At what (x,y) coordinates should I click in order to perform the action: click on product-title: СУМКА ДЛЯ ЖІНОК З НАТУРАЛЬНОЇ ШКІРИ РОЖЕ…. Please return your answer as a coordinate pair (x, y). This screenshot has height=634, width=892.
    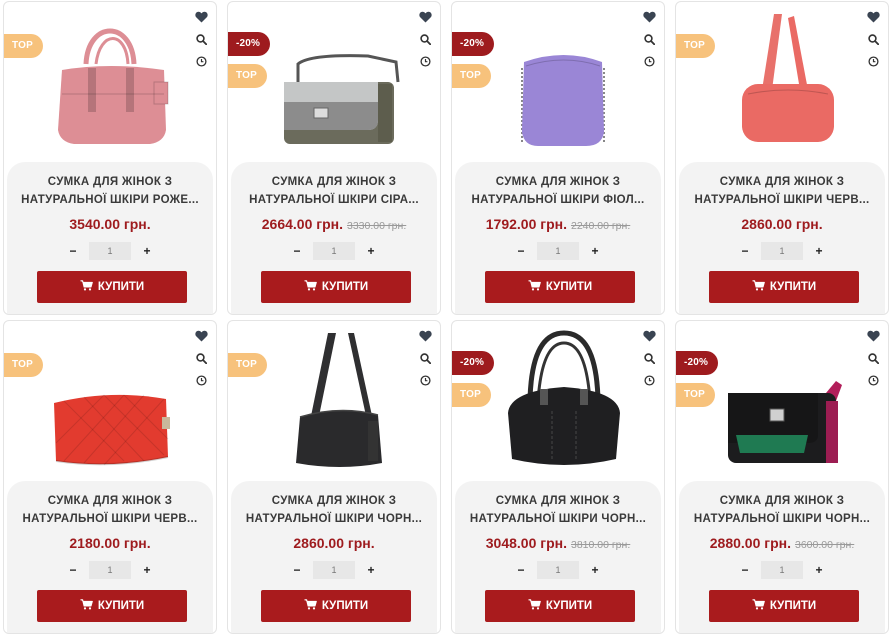
    Looking at the image, I should click on (110, 191).